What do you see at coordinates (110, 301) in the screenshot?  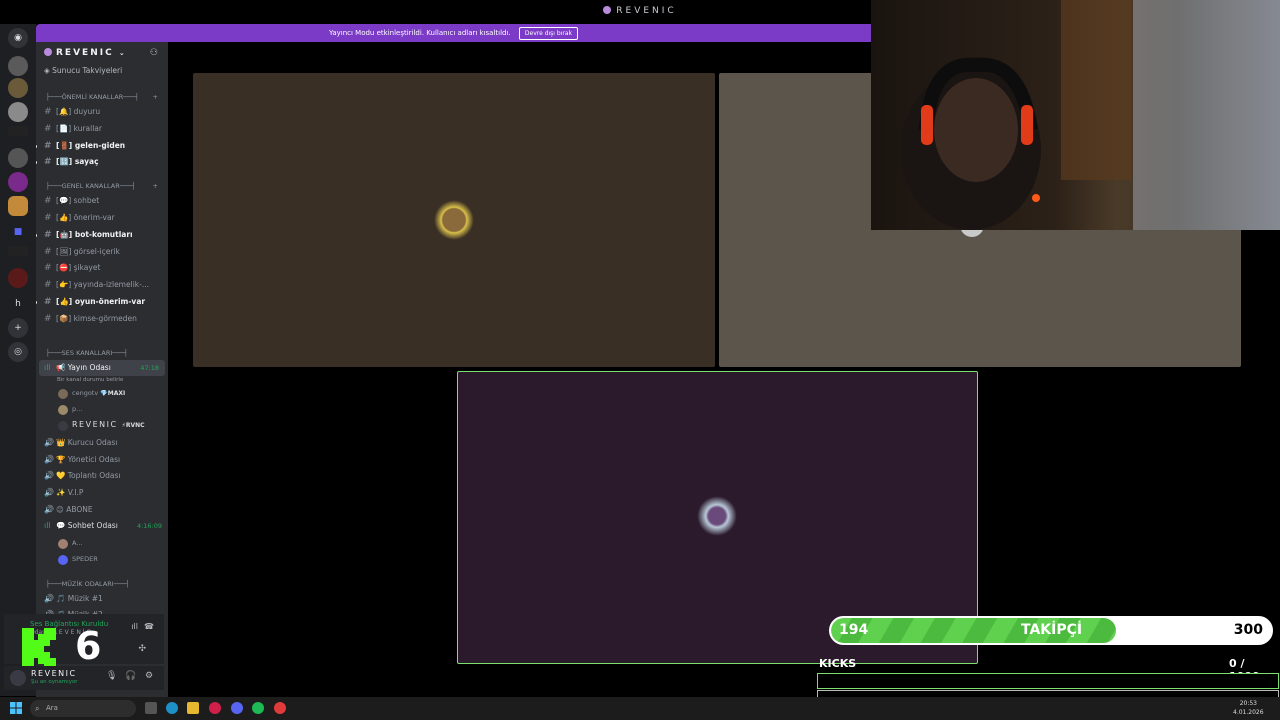 I see `channel-label: oyun-önerim-var` at bounding box center [110, 301].